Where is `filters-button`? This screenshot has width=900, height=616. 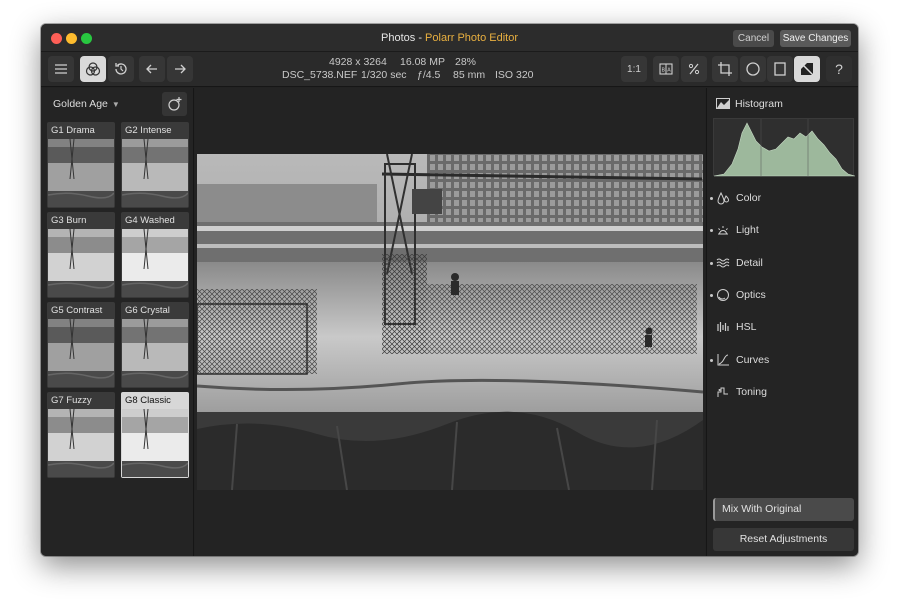
filters-button is located at coordinates (93, 69).